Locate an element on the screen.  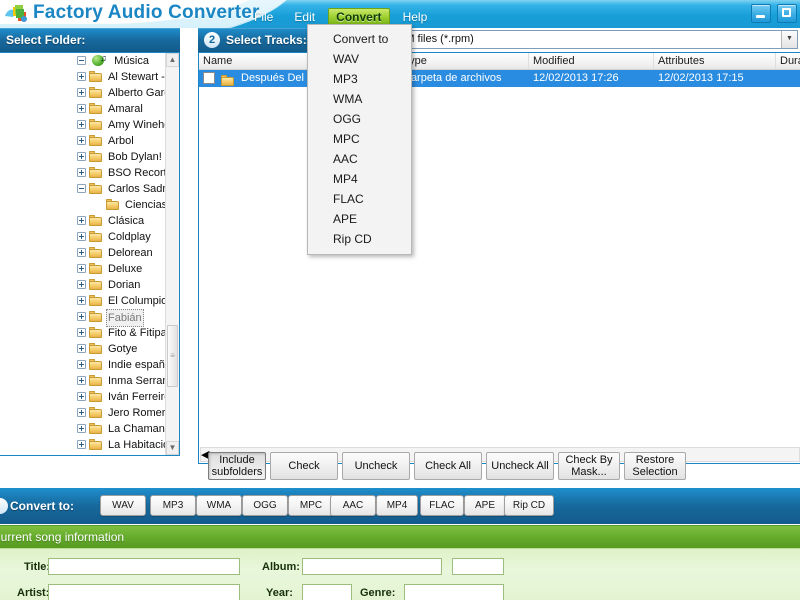
format-button-rip-cd: Rip CD is located at coordinates (529, 505).